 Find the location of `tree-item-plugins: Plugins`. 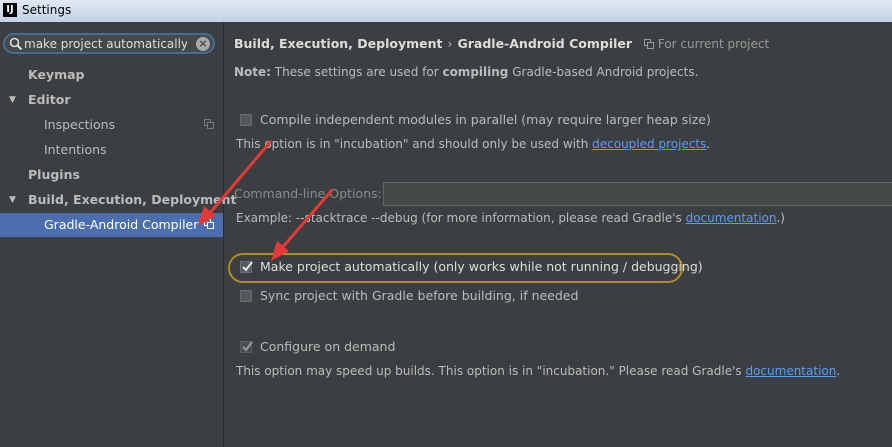

tree-item-plugins: Plugins is located at coordinates (111, 175).